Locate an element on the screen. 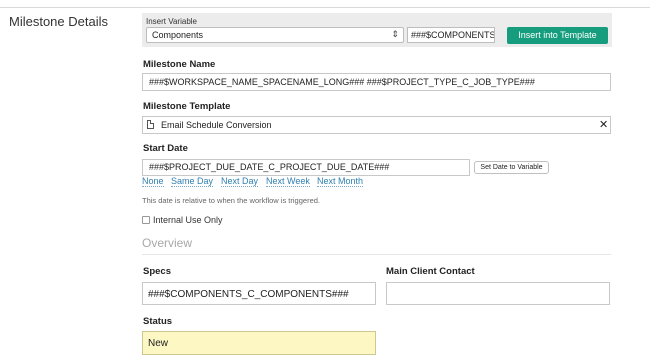 Image resolution: width=650 pixels, height=360 pixels. insert-variable-label: Insert Variable is located at coordinates (171, 21).